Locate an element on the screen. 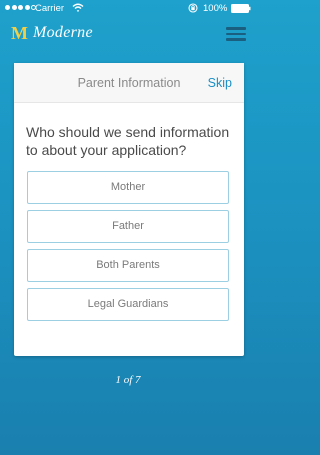  battery-icon is located at coordinates (241, 8).